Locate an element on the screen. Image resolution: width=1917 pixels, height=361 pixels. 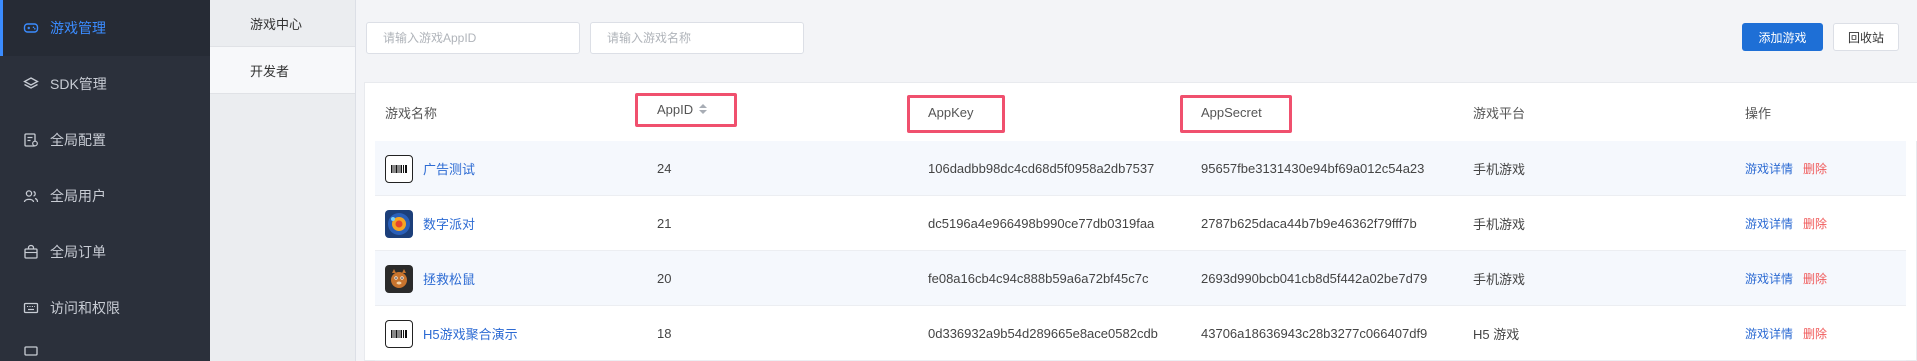
header-label: AppSecret is located at coordinates (1231, 112).